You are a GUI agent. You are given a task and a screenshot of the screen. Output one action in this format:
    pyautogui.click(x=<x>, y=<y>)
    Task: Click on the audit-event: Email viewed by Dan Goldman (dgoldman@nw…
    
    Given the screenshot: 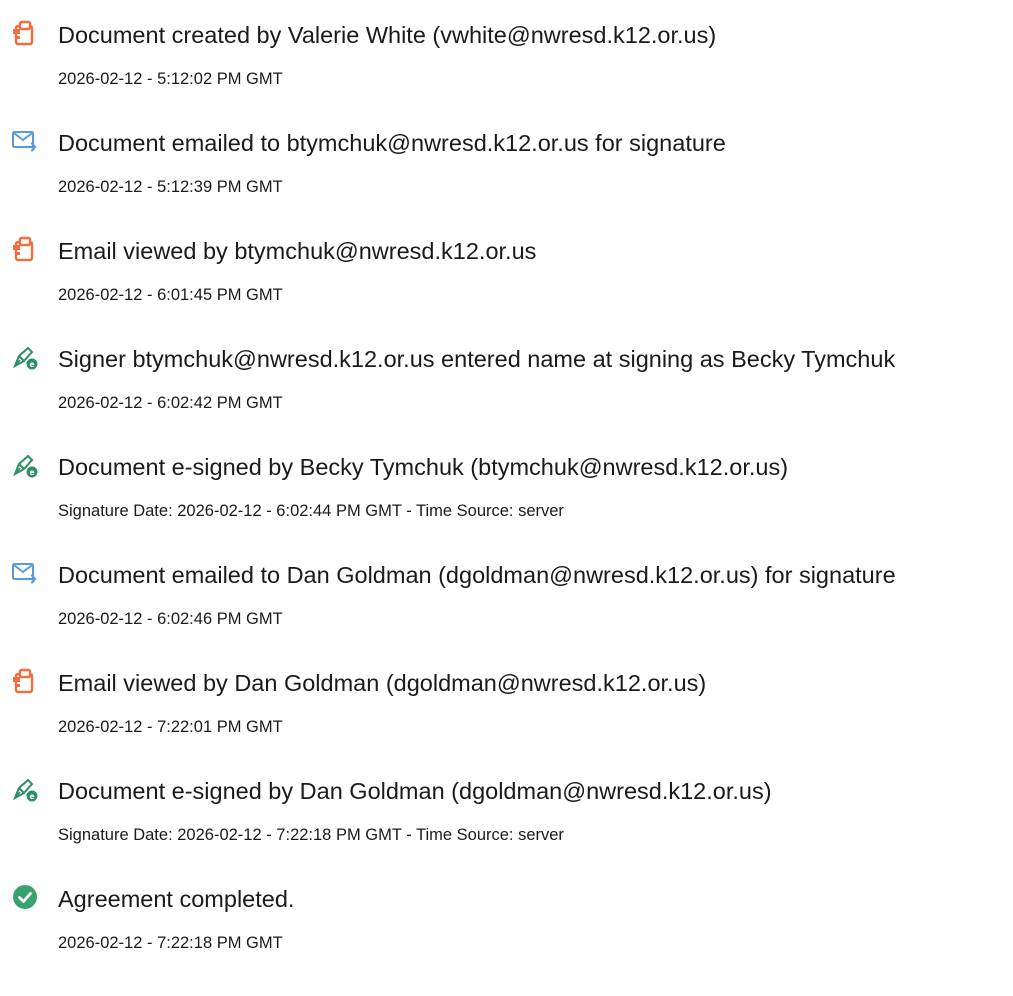 What is the action you would take?
    pyautogui.click(x=506, y=703)
    